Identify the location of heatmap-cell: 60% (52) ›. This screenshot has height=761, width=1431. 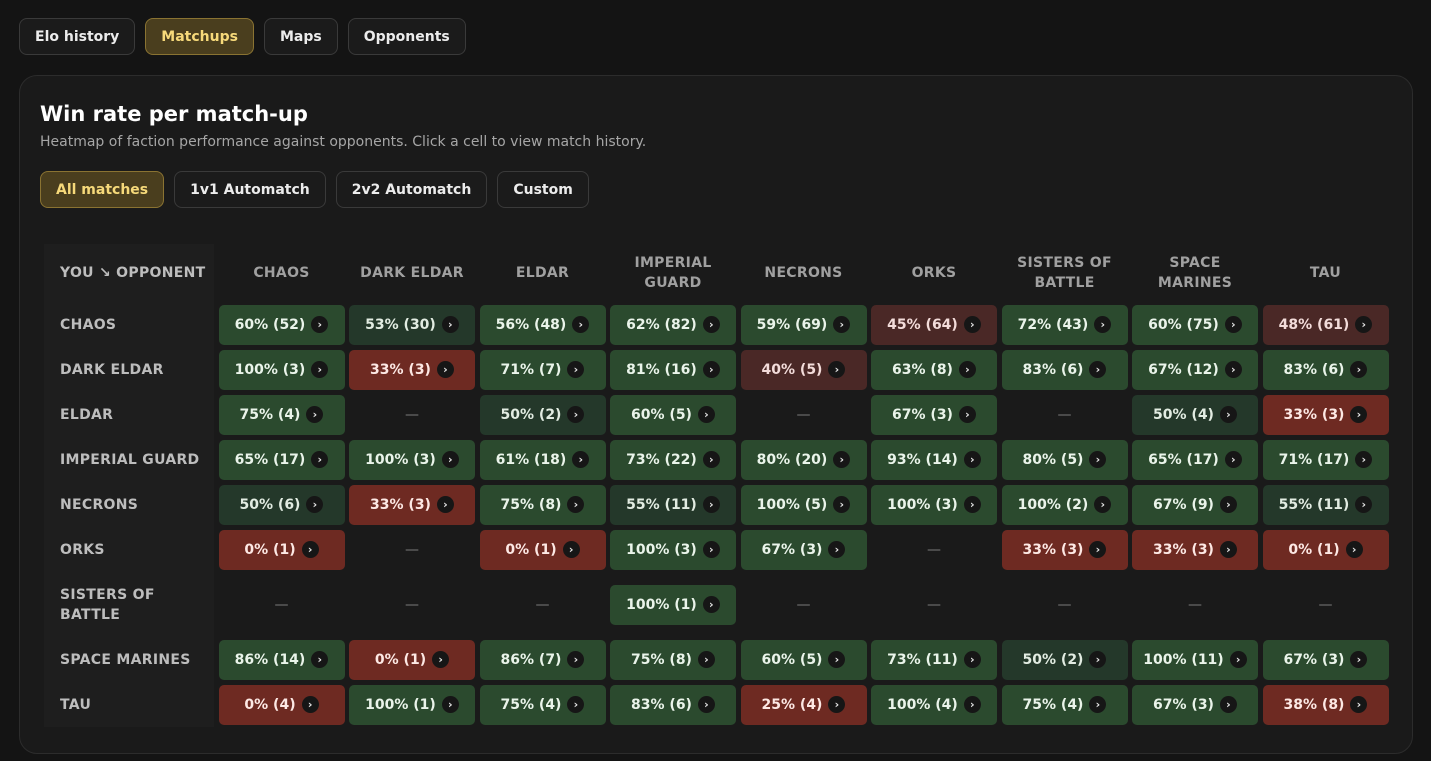
(281, 324).